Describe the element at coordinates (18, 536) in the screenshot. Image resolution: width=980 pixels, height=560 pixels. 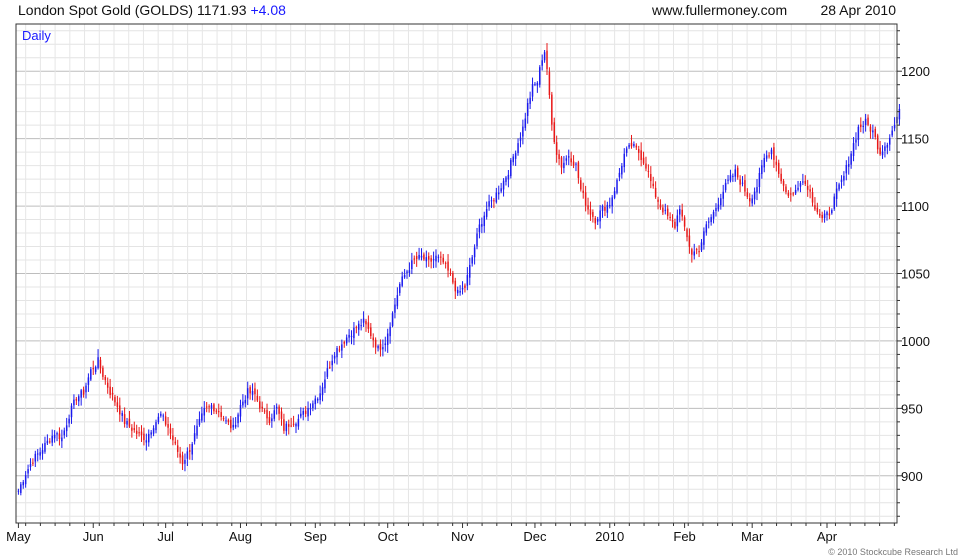
I see `x-tick-label: May` at that location.